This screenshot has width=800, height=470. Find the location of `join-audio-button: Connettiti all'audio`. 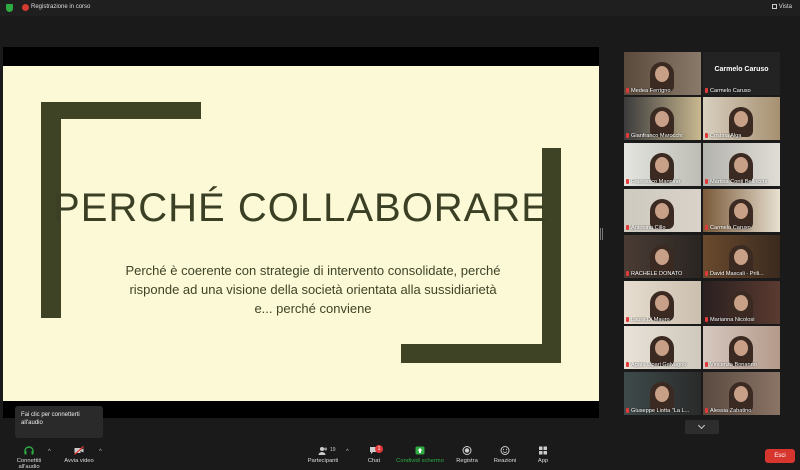

join-audio-button: Connettiti all'audio is located at coordinates (29, 458).